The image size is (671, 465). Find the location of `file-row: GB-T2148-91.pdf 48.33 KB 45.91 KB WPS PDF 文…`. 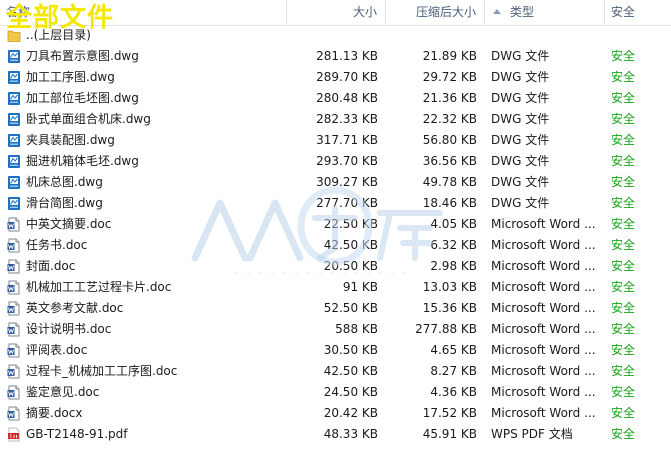

file-row: GB-T2148-91.pdf 48.33 KB 45.91 KB WPS PDF 文… is located at coordinates (335, 434).